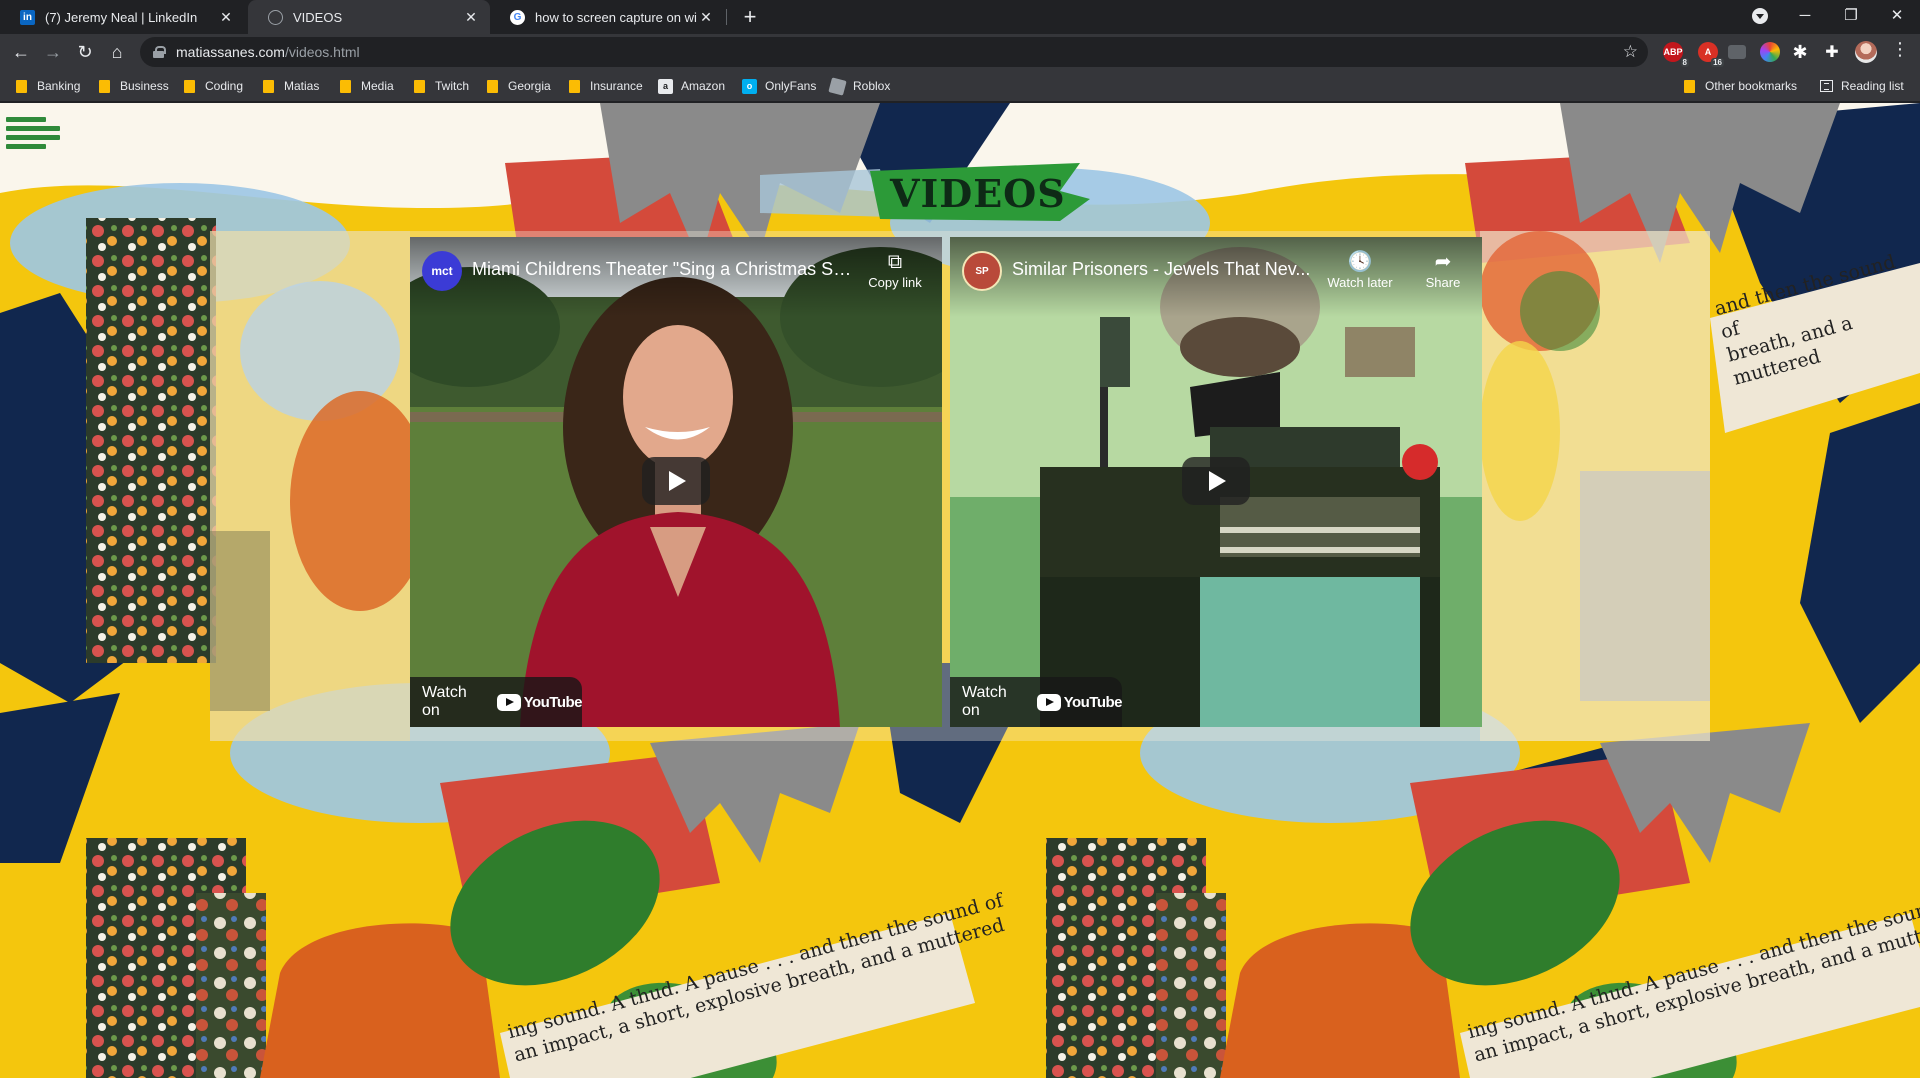  I want to click on hamburger-menu-icon, so click(33, 133).